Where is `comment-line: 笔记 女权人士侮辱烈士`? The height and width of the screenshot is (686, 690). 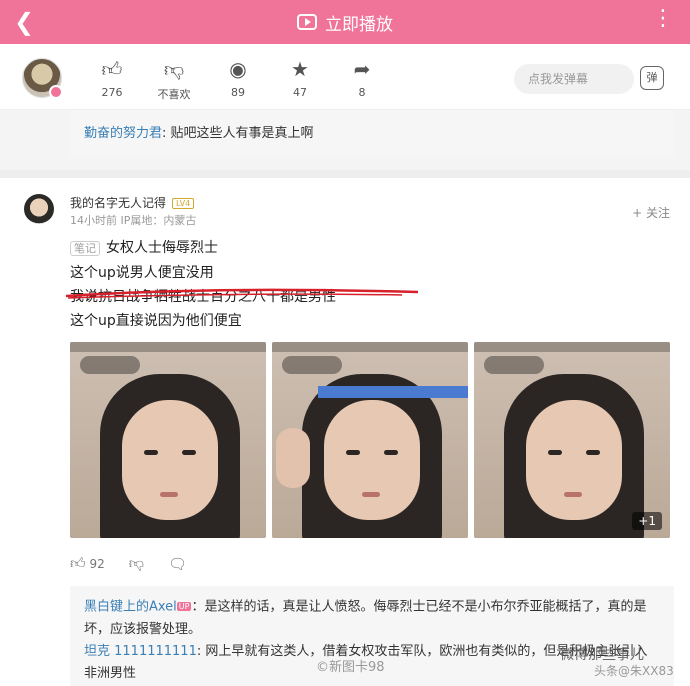
comment-line: 笔记 女权人士侮辱烈士 is located at coordinates (370, 248).